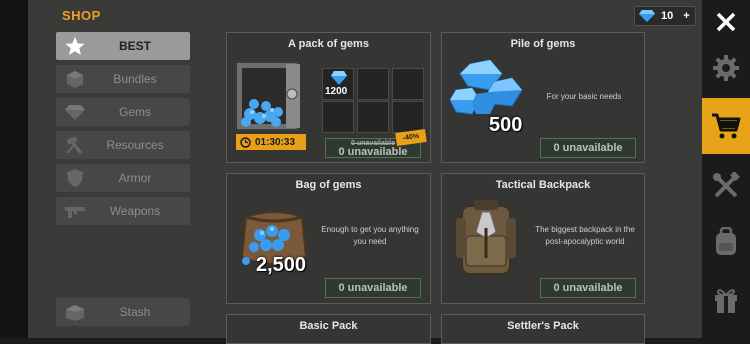 This screenshot has height=344, width=750. I want to click on card-basic-pack: Basic Pack, so click(328, 329).